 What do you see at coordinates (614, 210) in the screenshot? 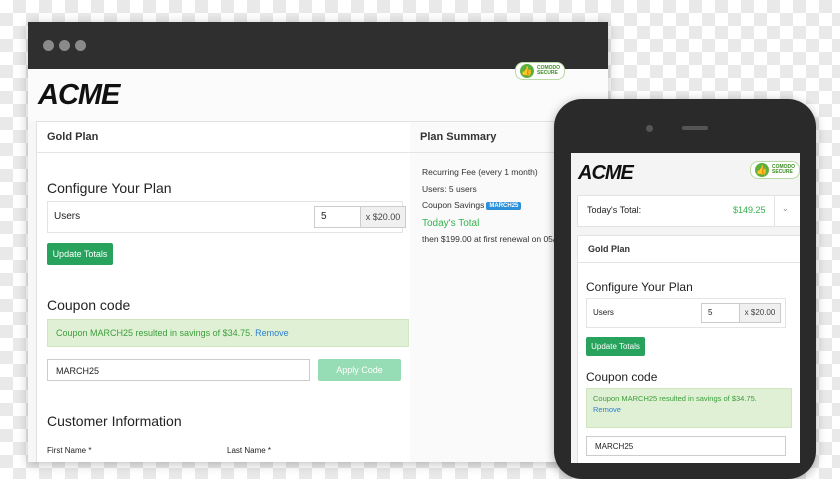
I see `todays-total-label: Today's Total:` at bounding box center [614, 210].